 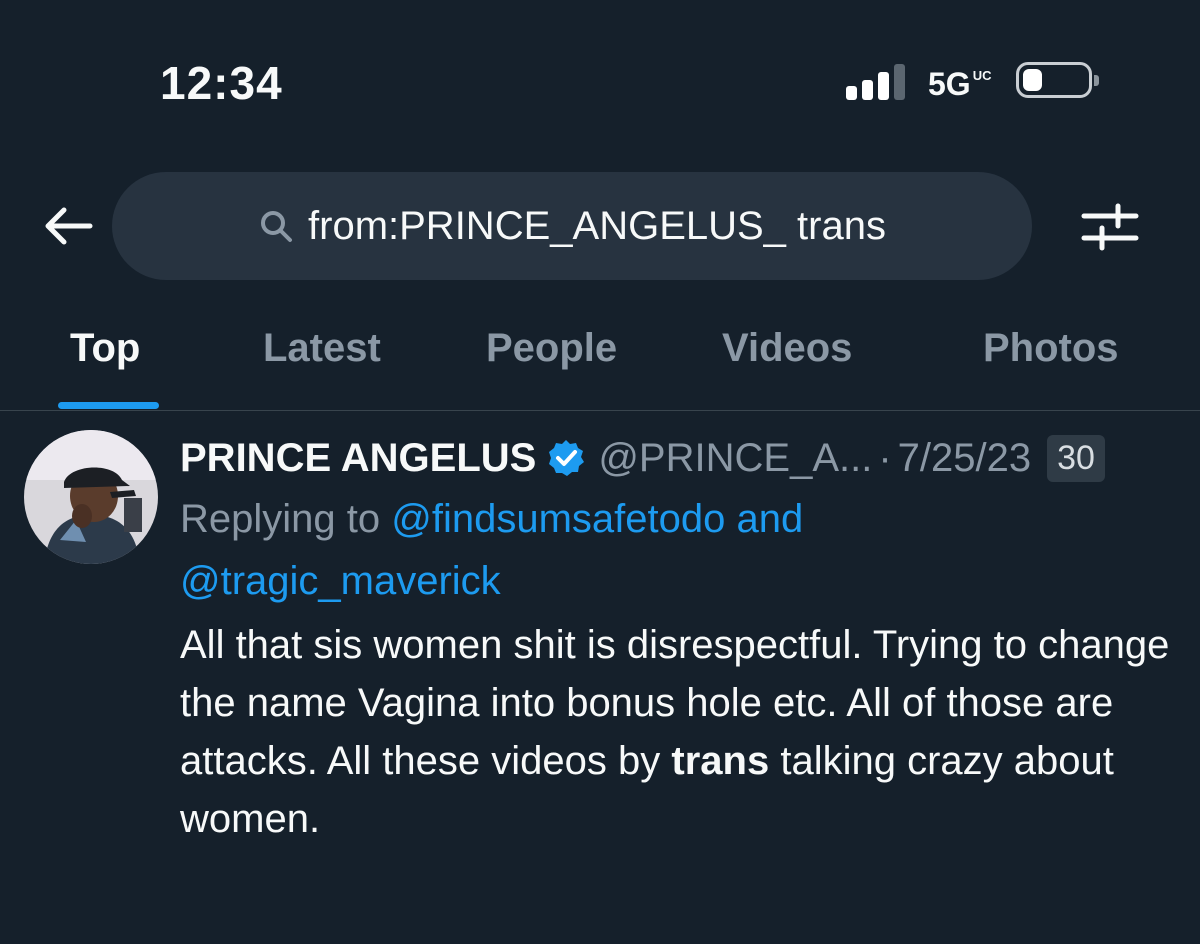 What do you see at coordinates (221, 83) in the screenshot?
I see `status-time: 12:34` at bounding box center [221, 83].